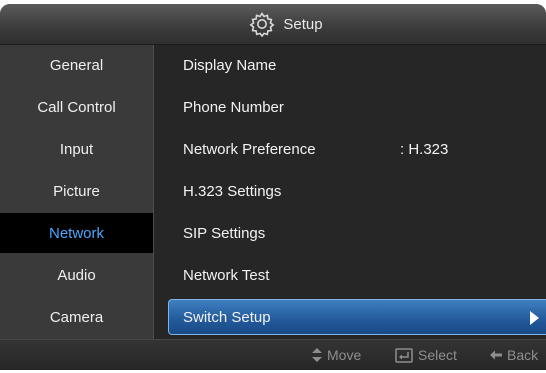 The height and width of the screenshot is (373, 546). Describe the element at coordinates (404, 355) in the screenshot. I see `enter-key-icon` at that location.